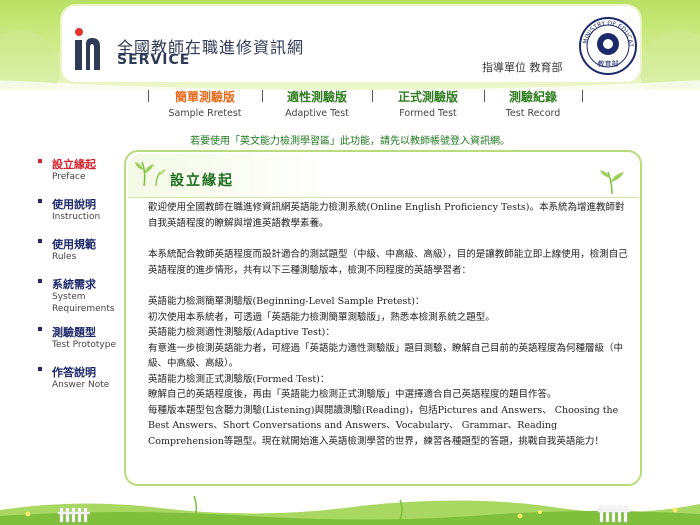 The image size is (700, 525). I want to click on sidebar-item-label: 使用規範, so click(74, 244).